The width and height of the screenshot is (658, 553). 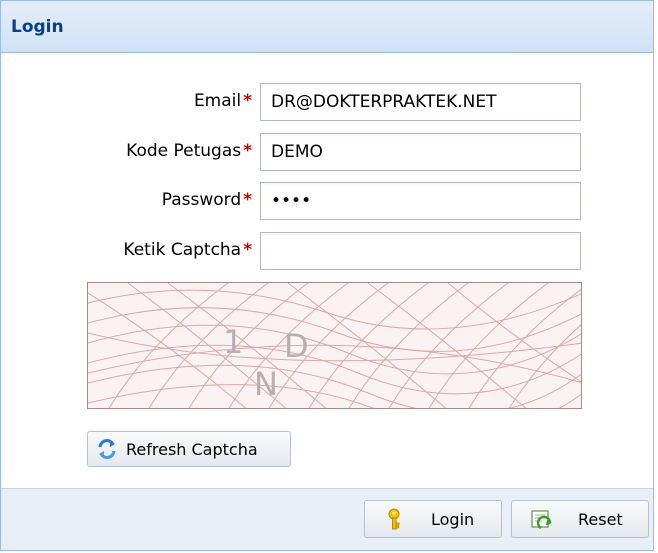 I want to click on footer-toolbar: Login Reset, so click(x=327, y=519).